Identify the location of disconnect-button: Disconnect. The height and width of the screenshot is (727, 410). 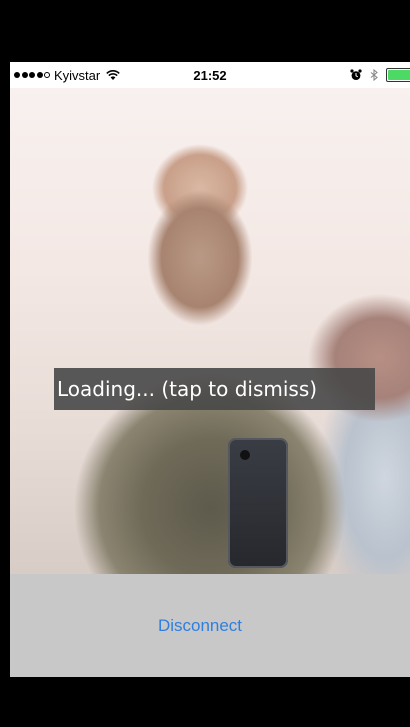
(200, 626).